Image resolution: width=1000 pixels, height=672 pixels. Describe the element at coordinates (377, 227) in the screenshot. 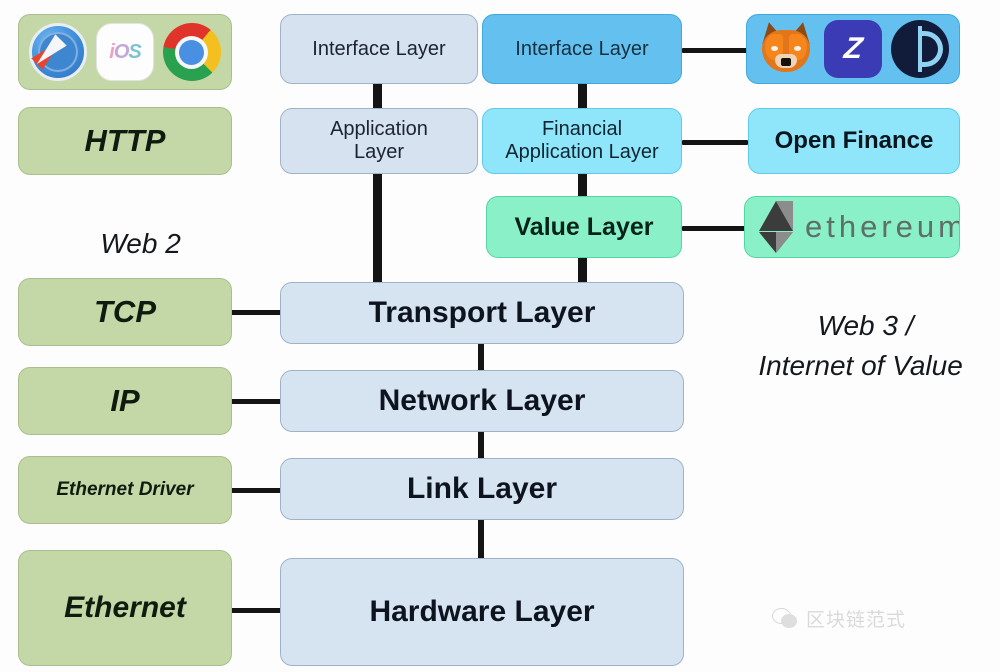

I see `connector-web2-application-transport` at that location.